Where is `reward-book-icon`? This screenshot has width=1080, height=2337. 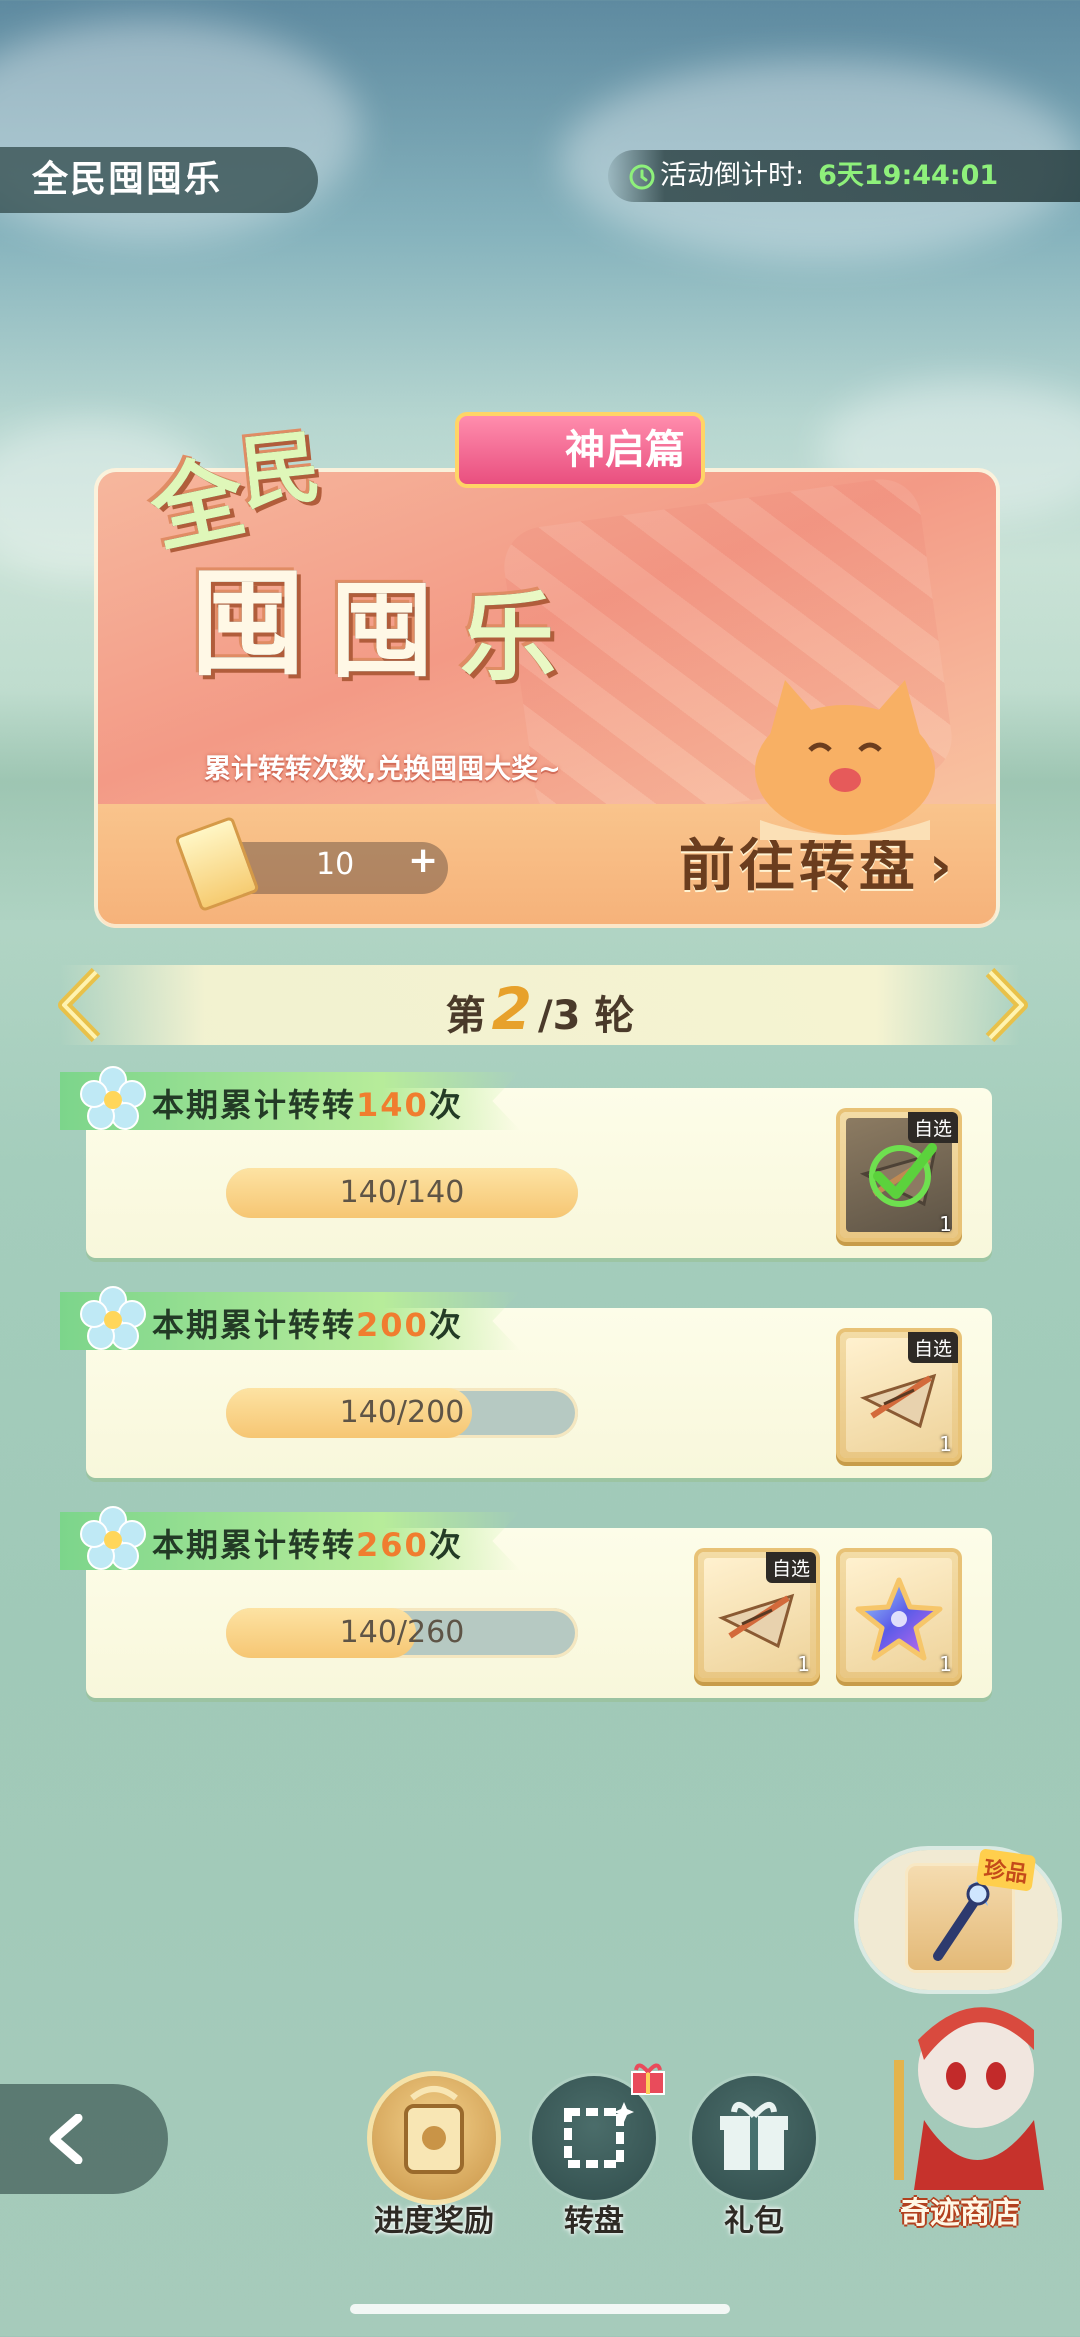
reward-book-icon is located at coordinates (434, 2130).